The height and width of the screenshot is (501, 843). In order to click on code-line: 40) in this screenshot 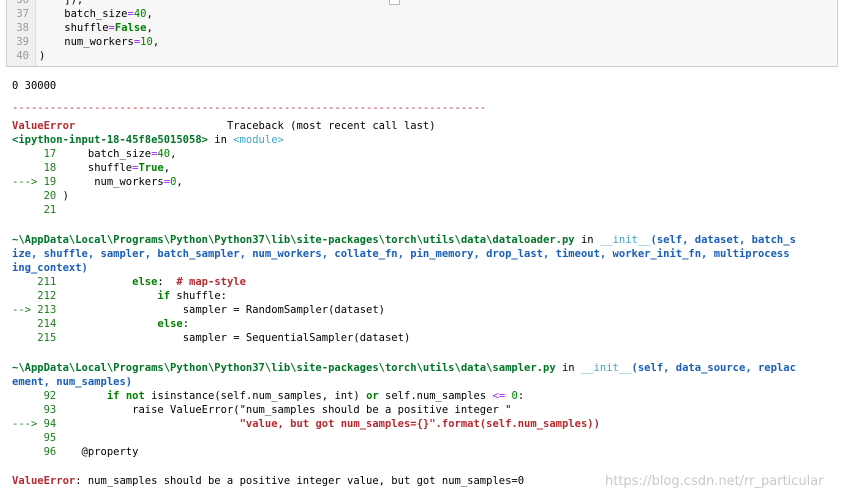, I will do `click(31, 56)`.